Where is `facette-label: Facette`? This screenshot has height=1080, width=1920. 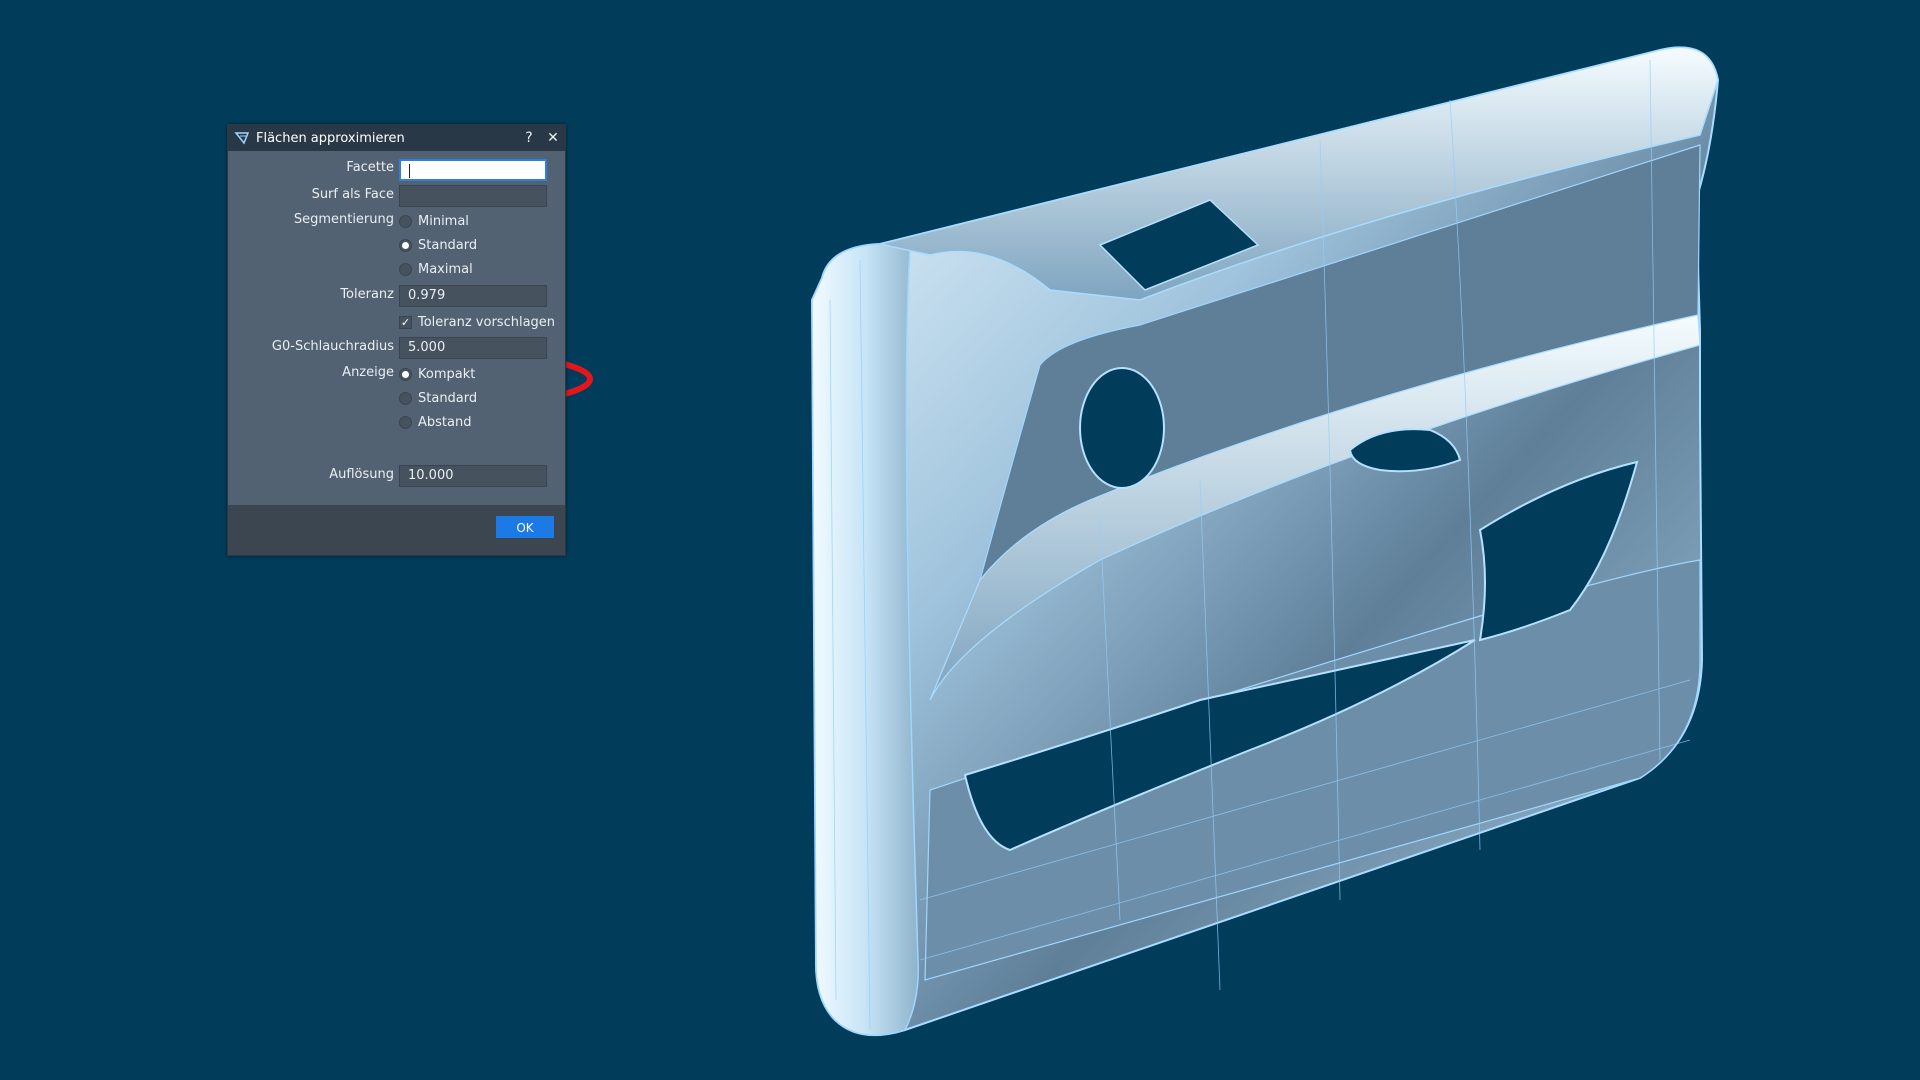 facette-label: Facette is located at coordinates (370, 167).